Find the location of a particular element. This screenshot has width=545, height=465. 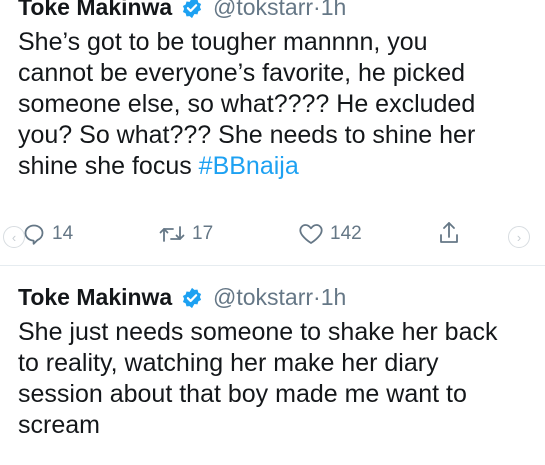

tweet-text-line: She just needs someone to shake her back is located at coordinates (258, 332).